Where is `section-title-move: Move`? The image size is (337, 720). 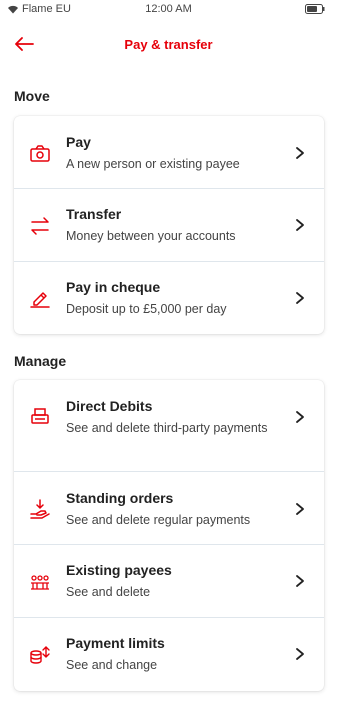
section-title-move: Move is located at coordinates (32, 96).